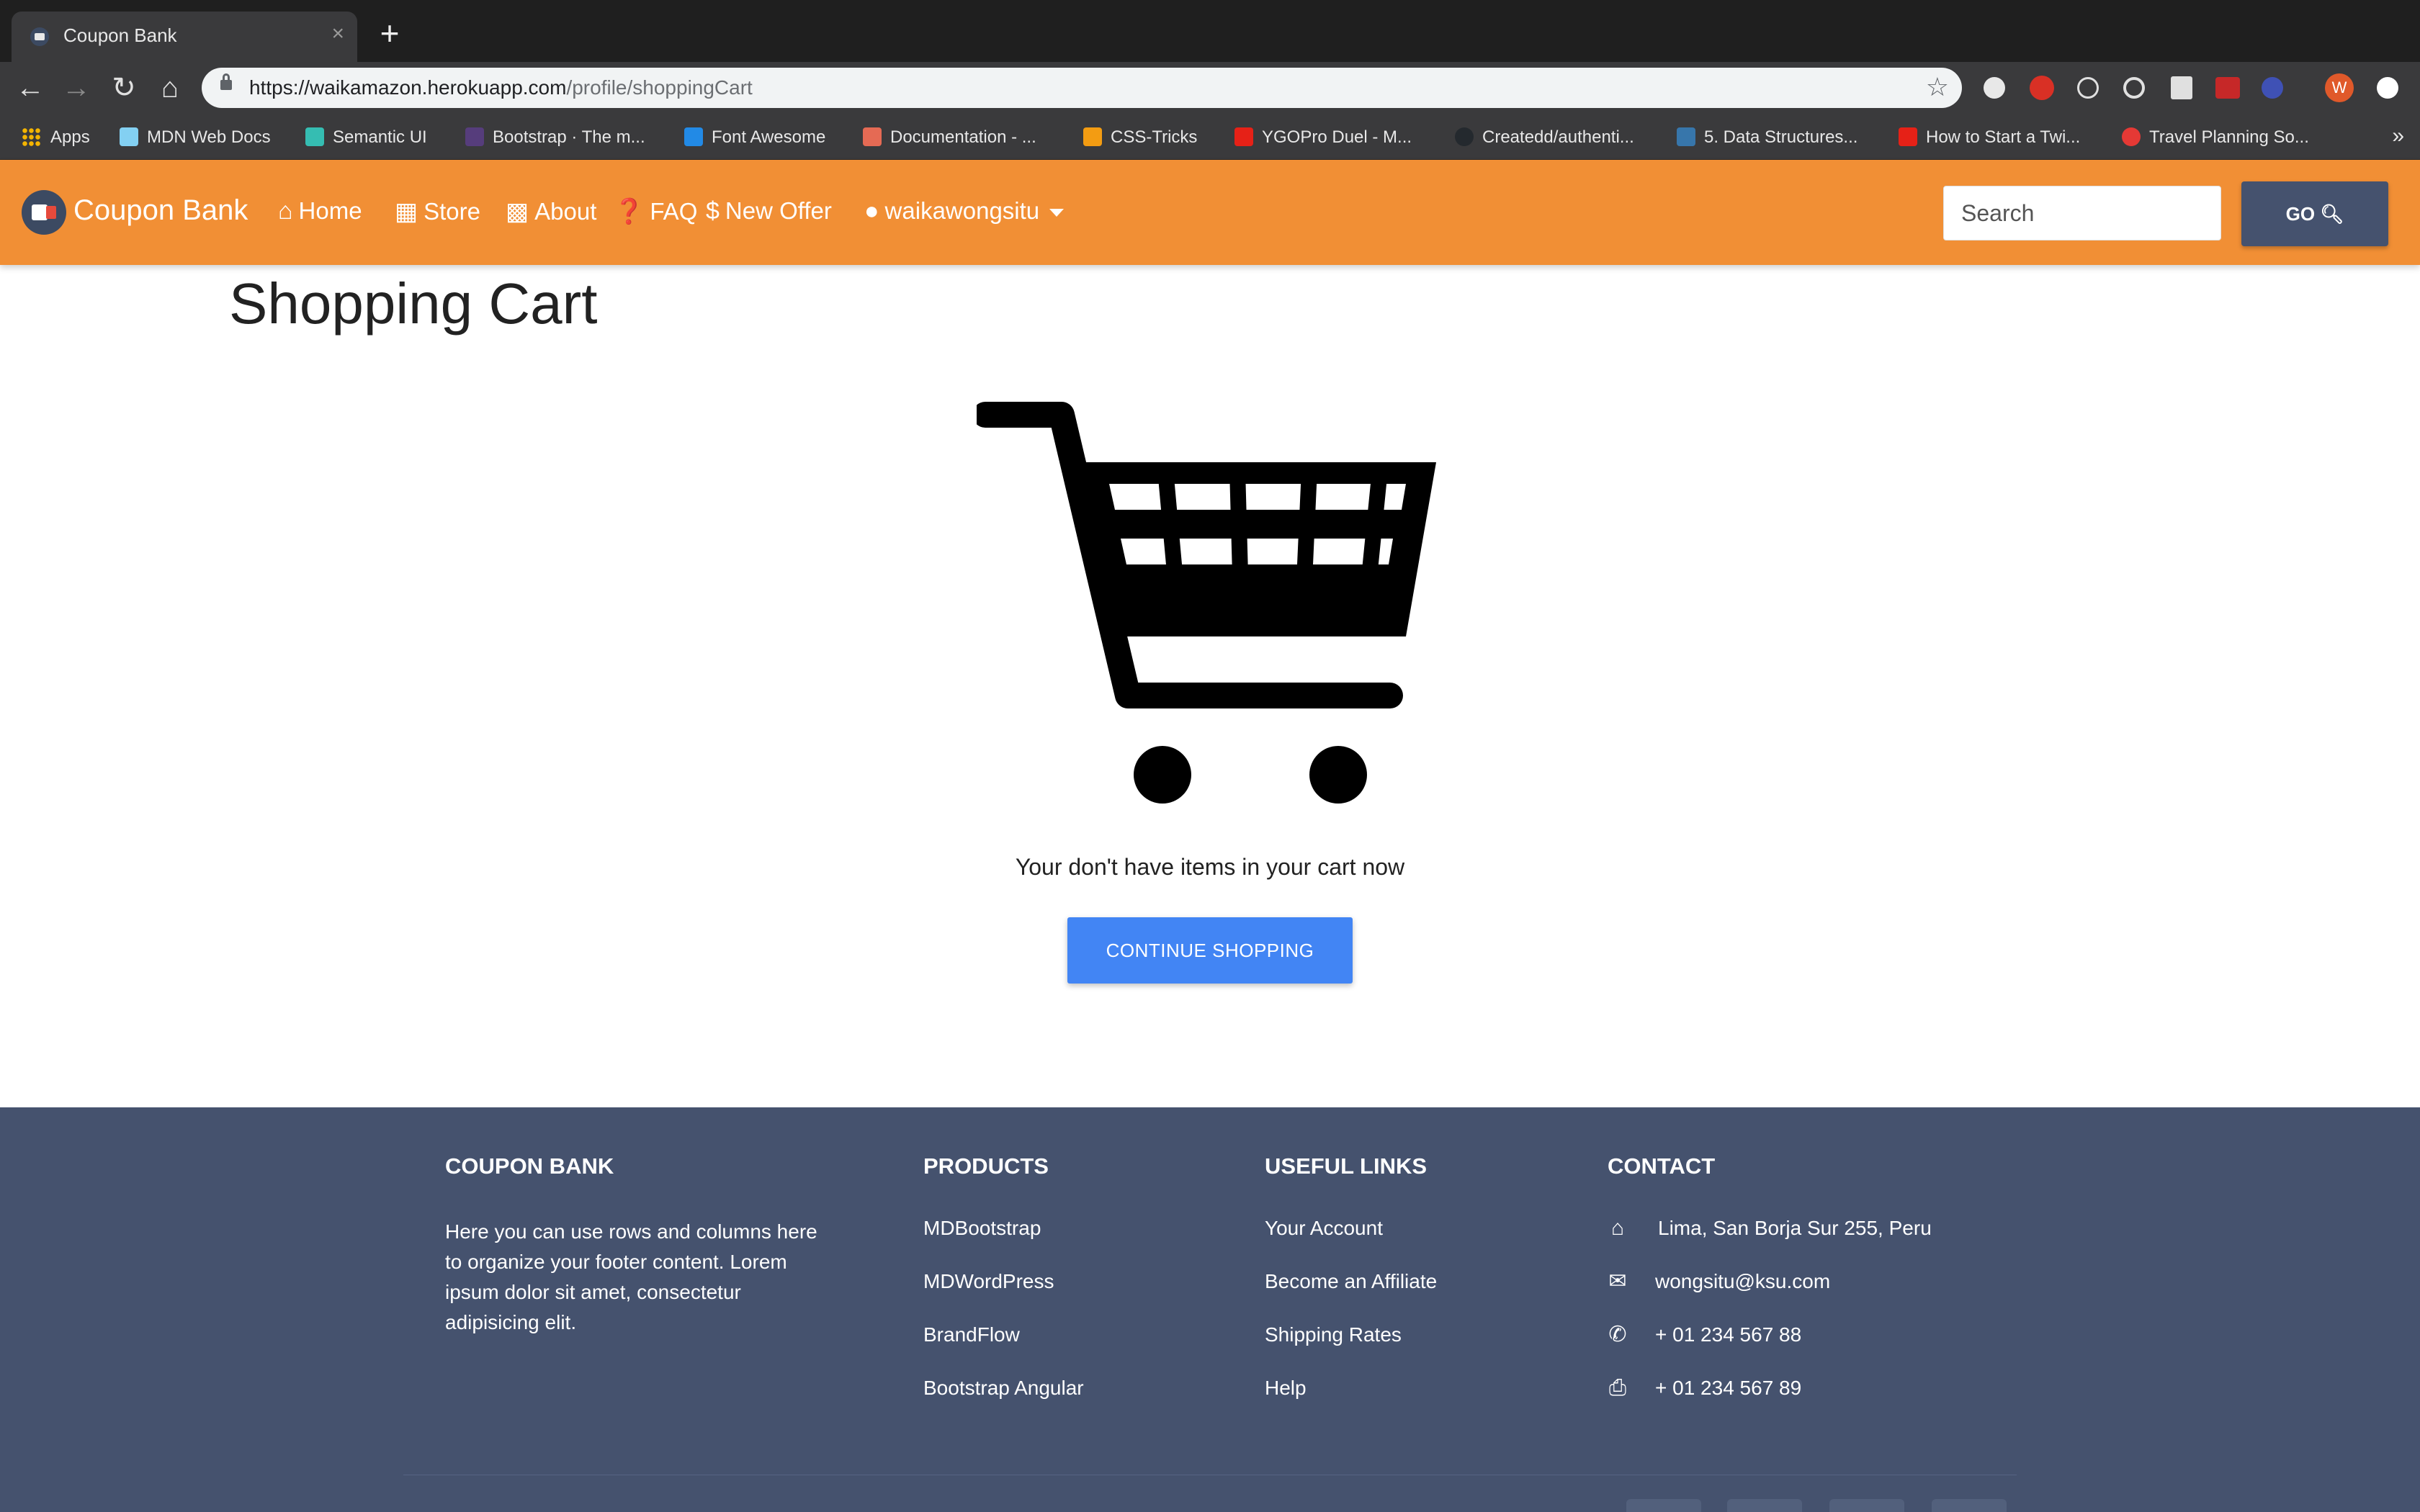 This screenshot has width=2420, height=1512. Describe the element at coordinates (1324, 1228) in the screenshot. I see `footer-link-your-account: Your Account` at that location.